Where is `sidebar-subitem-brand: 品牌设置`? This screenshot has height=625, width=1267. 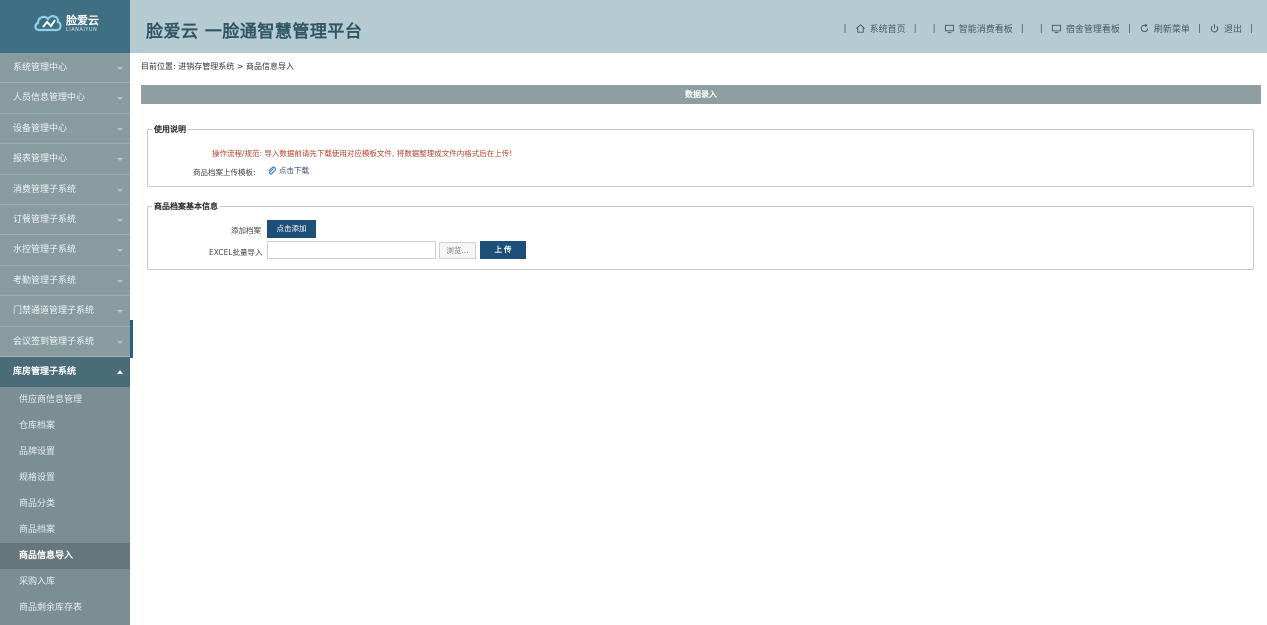
sidebar-subitem-brand: 品牌设置 is located at coordinates (65, 452).